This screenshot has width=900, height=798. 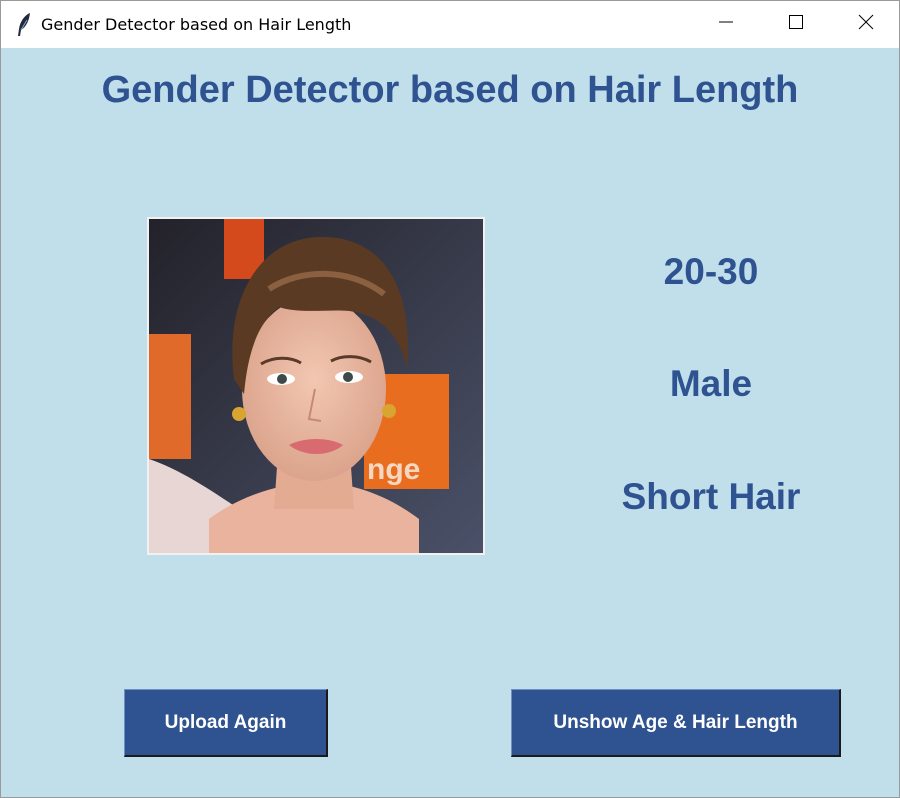 I want to click on close-icon, so click(x=866, y=24).